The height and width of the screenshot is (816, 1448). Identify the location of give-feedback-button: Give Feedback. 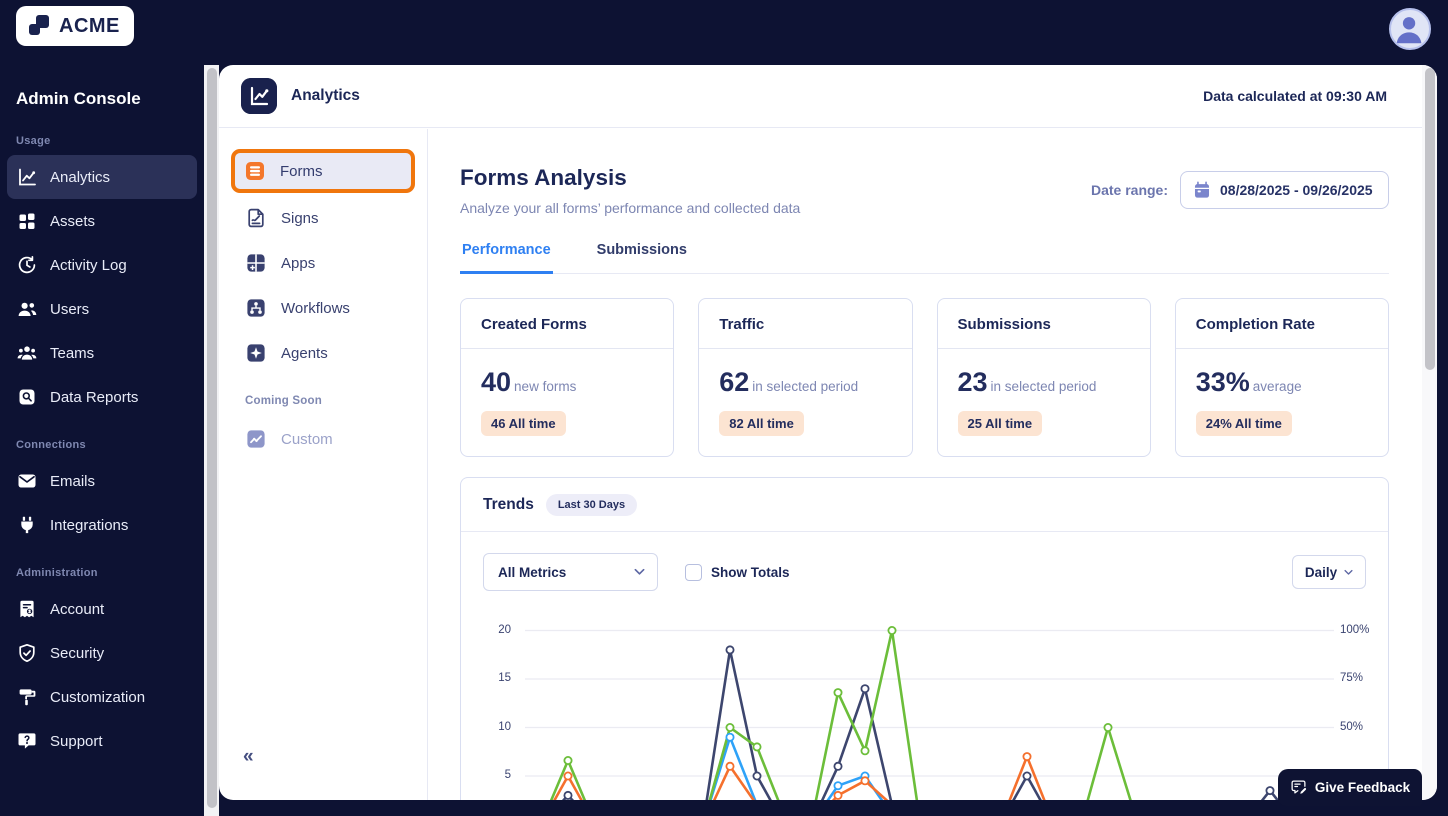
(1350, 787).